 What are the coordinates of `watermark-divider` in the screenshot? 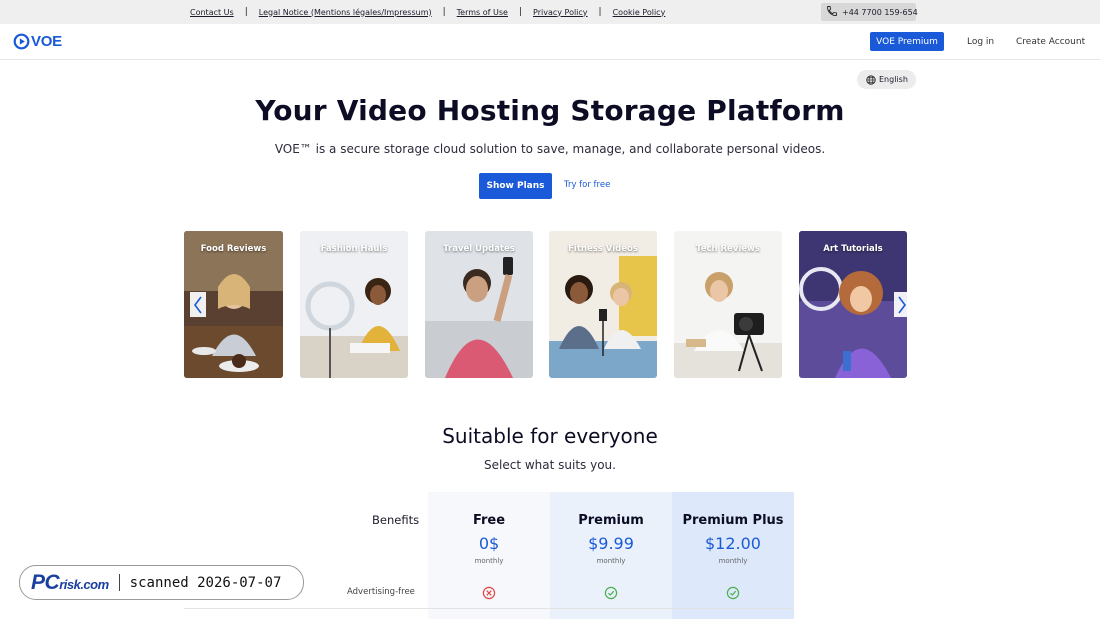 It's located at (119, 582).